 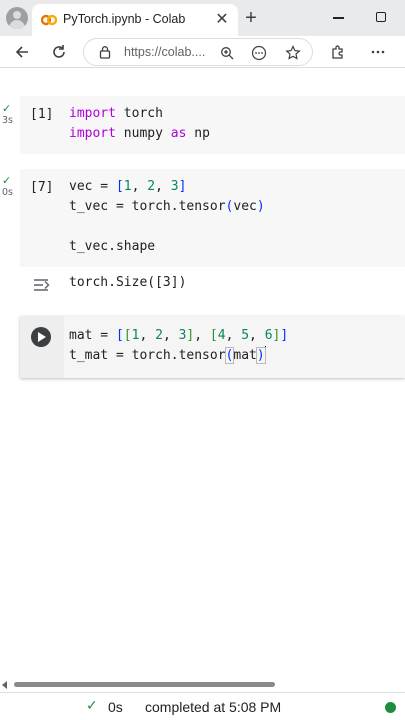 I want to click on code-line: vec = [1, 2, 3], so click(x=167, y=187).